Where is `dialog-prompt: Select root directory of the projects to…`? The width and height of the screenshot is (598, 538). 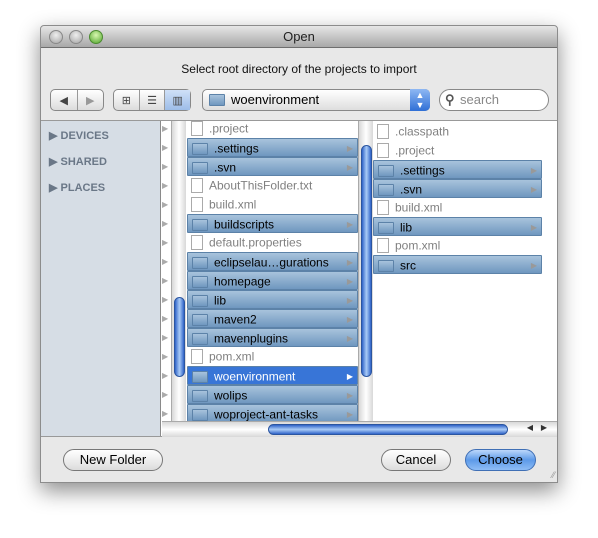
dialog-prompt: Select root directory of the projects to… is located at coordinates (299, 69).